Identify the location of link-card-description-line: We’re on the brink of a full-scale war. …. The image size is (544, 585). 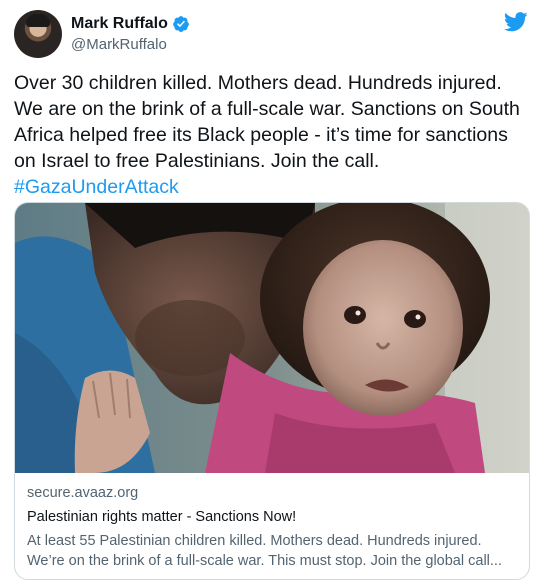
(264, 561).